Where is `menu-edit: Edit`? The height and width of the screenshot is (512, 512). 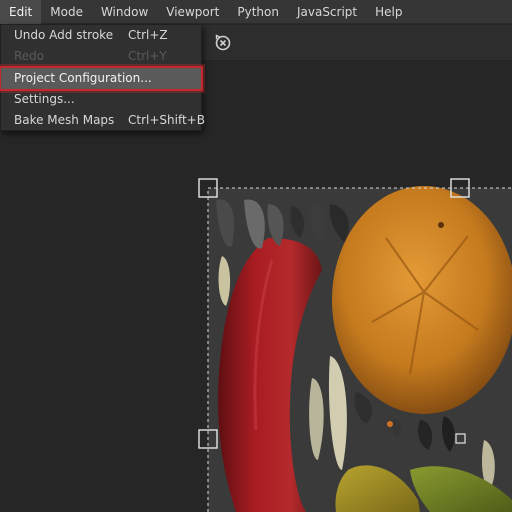
menu-edit: Edit is located at coordinates (21, 12).